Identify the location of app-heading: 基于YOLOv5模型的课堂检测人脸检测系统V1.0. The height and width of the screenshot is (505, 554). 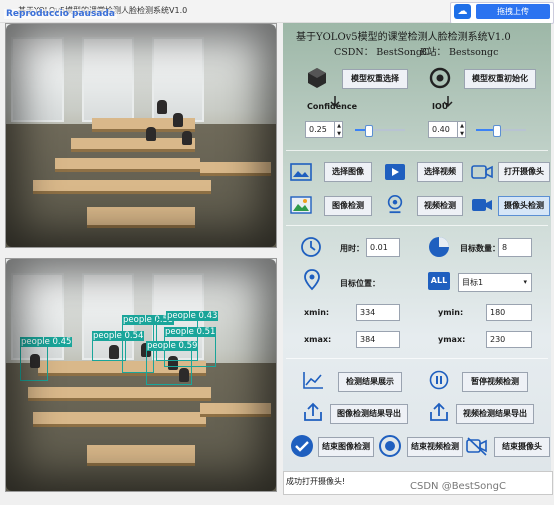
(403, 37).